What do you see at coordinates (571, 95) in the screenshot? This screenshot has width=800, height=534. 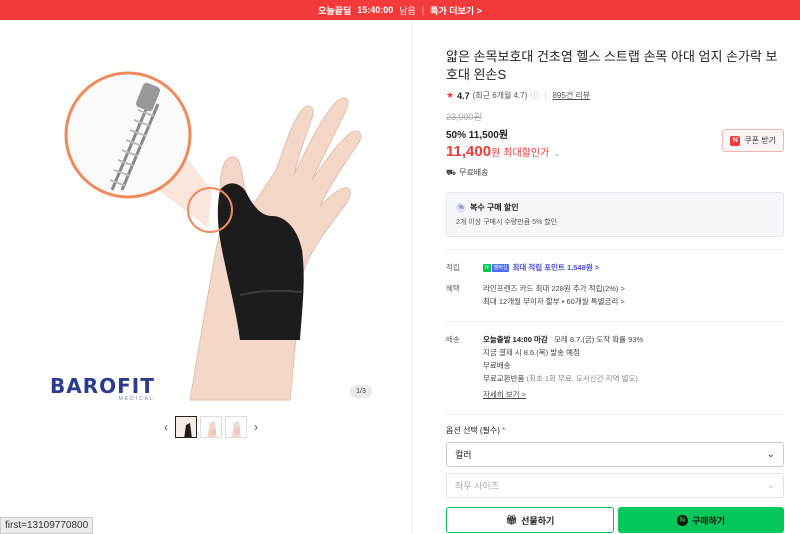 I see `reviews-link: 895건 리뷰` at bounding box center [571, 95].